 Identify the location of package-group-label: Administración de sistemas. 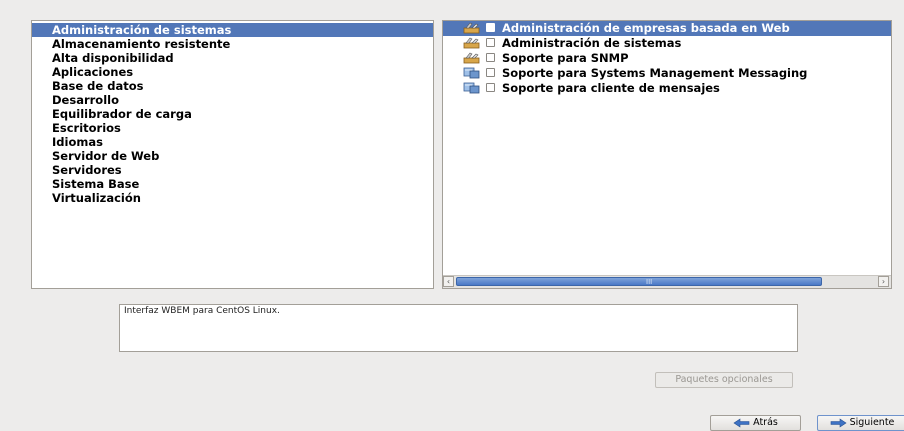
(592, 43).